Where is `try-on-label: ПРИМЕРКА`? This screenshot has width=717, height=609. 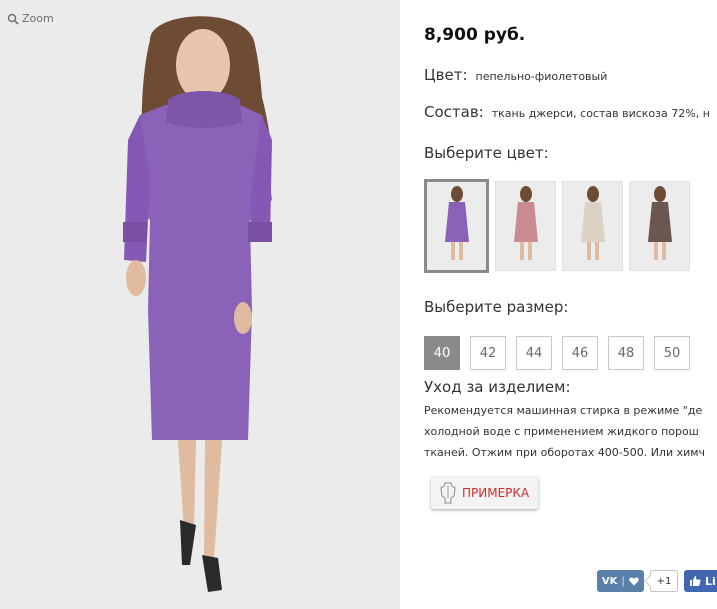 try-on-label: ПРИМЕРКА is located at coordinates (496, 493).